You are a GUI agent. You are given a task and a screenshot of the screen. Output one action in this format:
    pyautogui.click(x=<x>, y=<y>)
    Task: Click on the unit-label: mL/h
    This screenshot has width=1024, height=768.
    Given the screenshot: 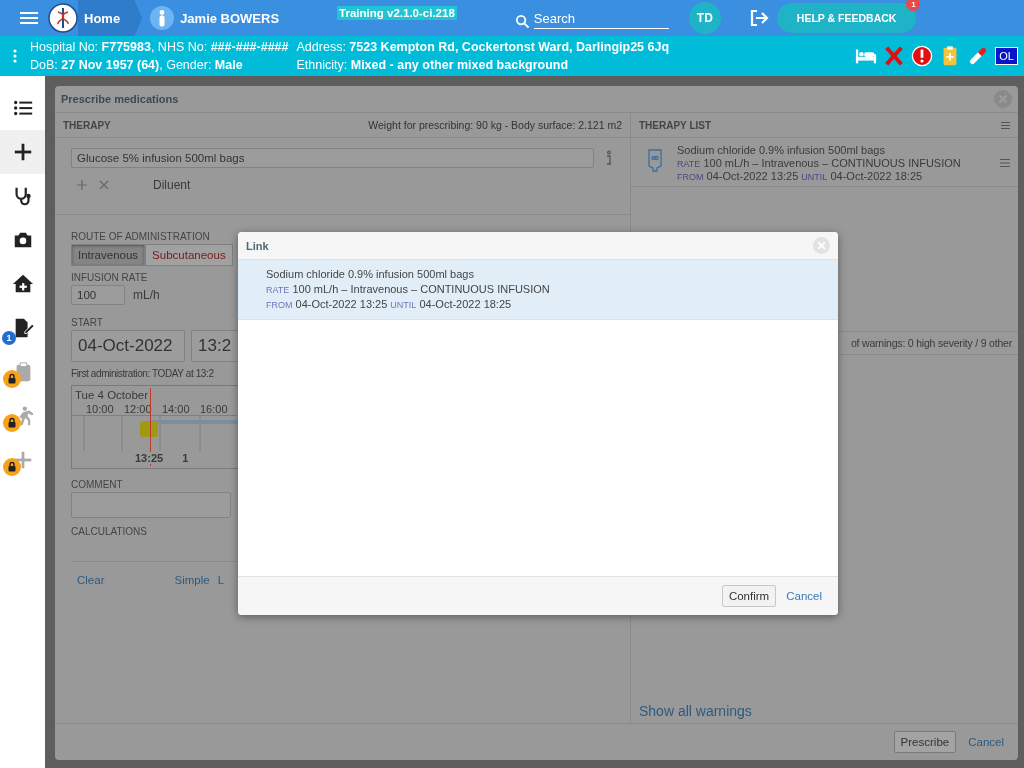 What is the action you would take?
    pyautogui.click(x=146, y=295)
    